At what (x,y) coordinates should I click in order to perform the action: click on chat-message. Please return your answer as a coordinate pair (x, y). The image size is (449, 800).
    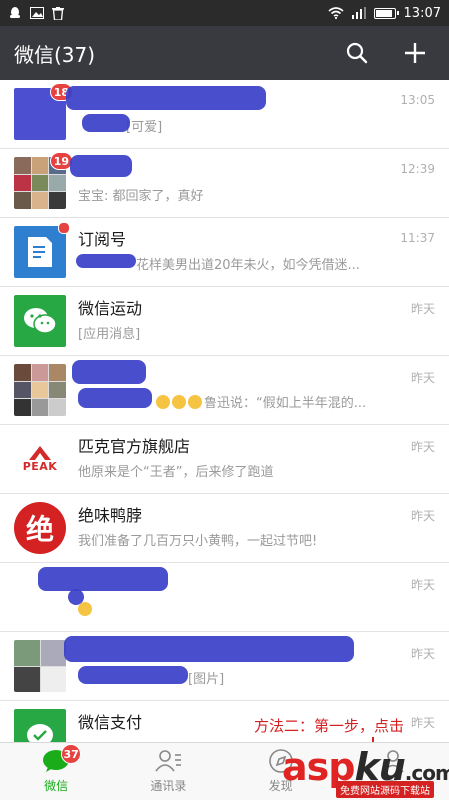
    Looking at the image, I should click on (238, 611).